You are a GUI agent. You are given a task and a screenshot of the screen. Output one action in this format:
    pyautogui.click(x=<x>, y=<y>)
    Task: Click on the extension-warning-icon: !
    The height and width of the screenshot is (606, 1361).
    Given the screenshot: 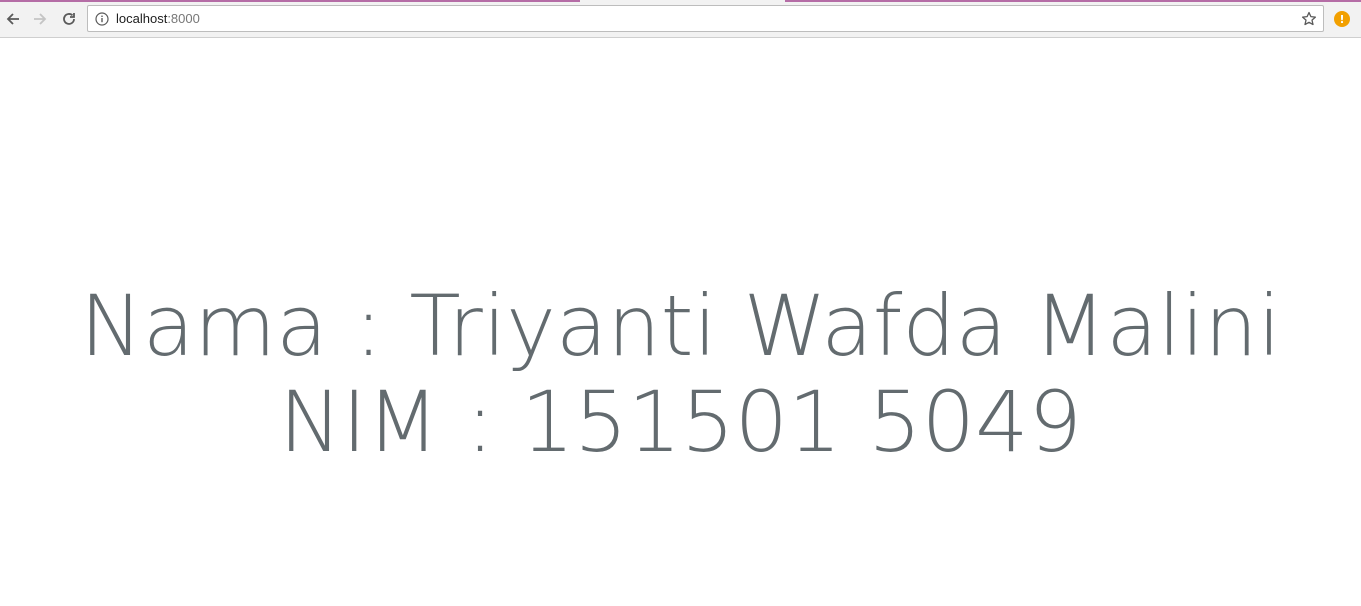 What is the action you would take?
    pyautogui.click(x=1342, y=19)
    